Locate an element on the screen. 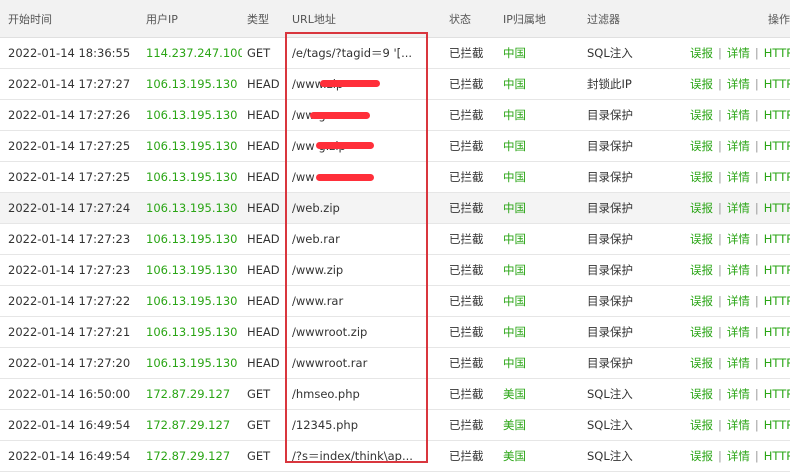 The height and width of the screenshot is (472, 790). row-time: 2022-01-14 17:27:27 is located at coordinates (69, 84).